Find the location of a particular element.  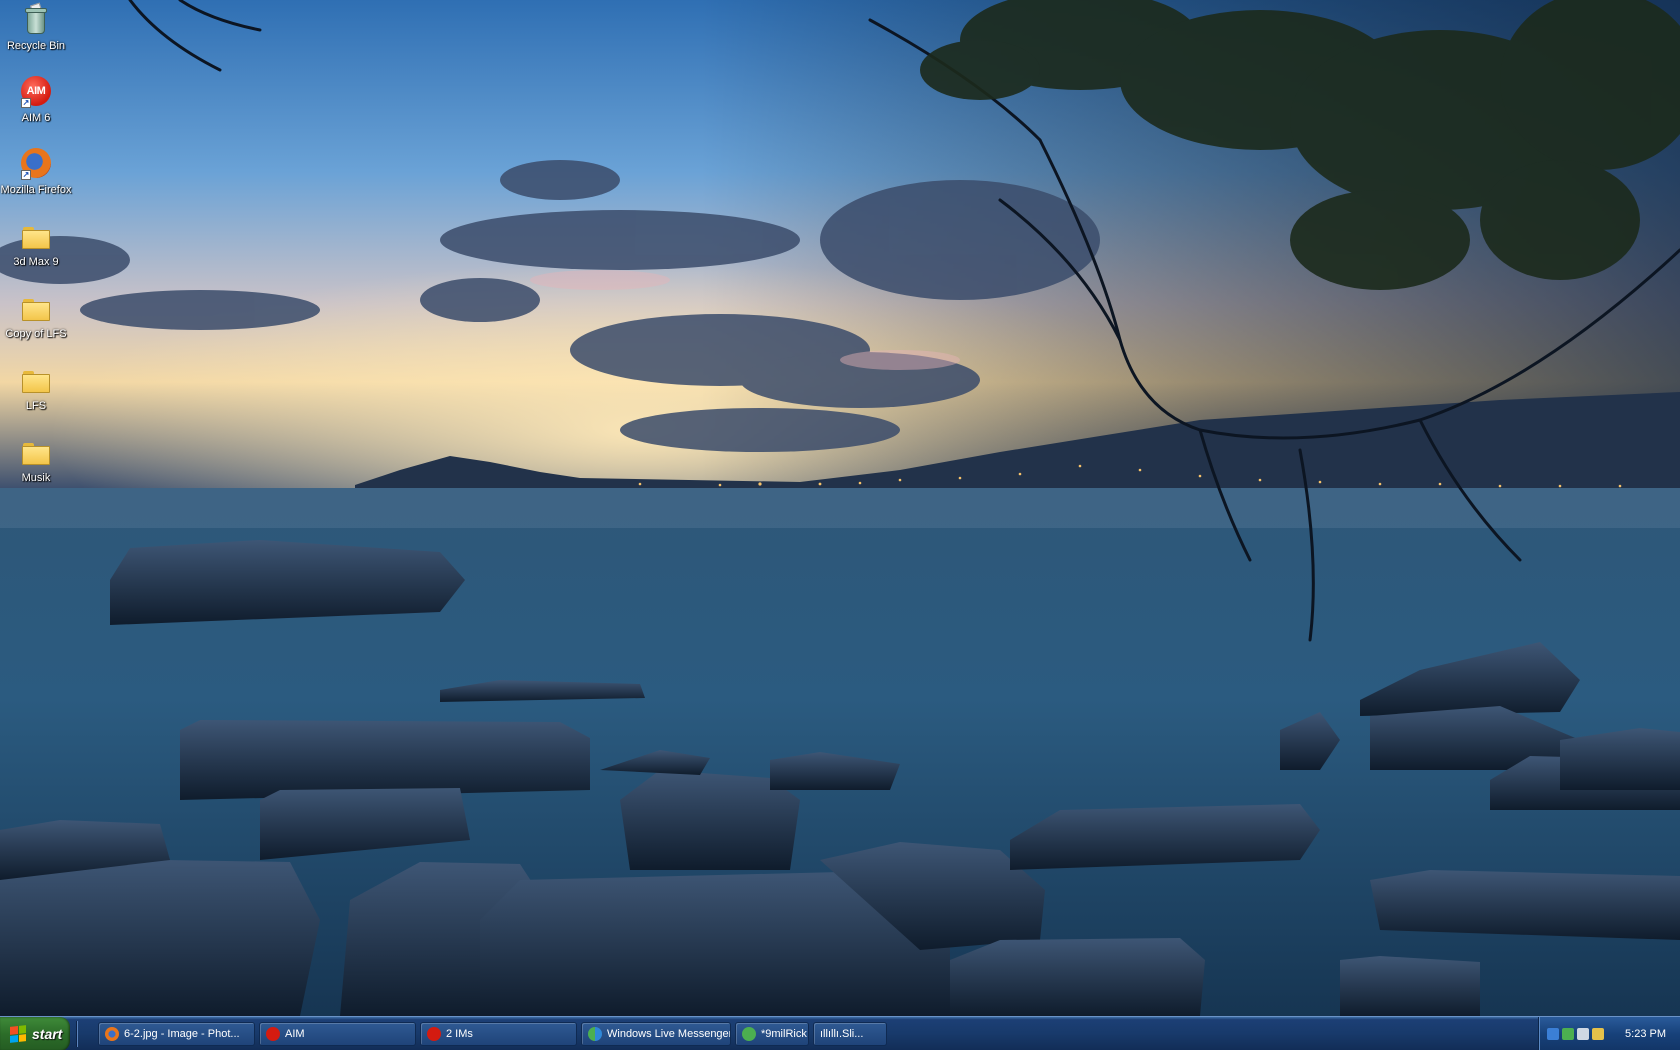

system-tray: 5:23 PM is located at coordinates (1609, 1033).